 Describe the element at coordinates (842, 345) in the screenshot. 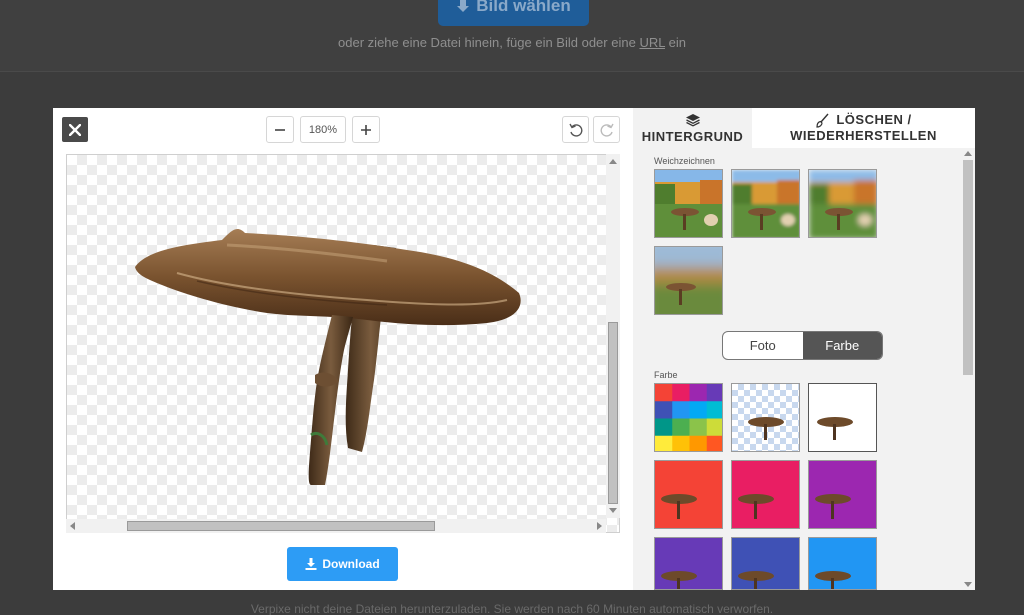

I see `toggle-color: Farbe` at that location.